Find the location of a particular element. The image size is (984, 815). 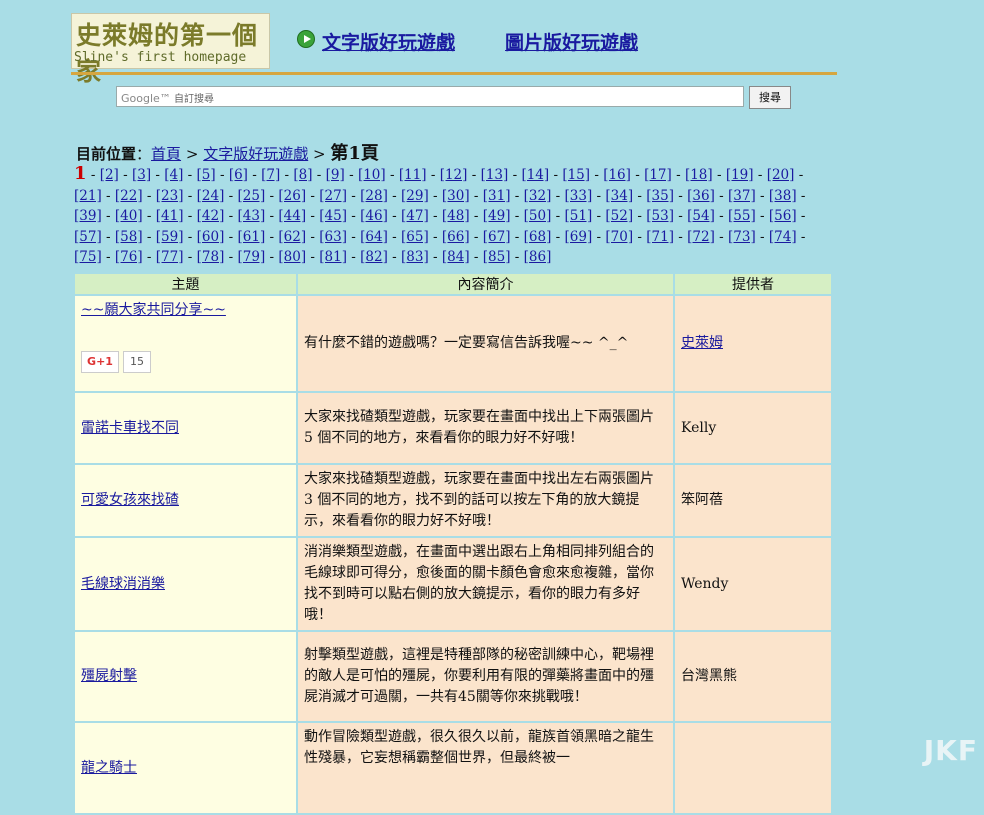

breadcrumb-section-link: 文字版好玩遊戲 is located at coordinates (255, 154).